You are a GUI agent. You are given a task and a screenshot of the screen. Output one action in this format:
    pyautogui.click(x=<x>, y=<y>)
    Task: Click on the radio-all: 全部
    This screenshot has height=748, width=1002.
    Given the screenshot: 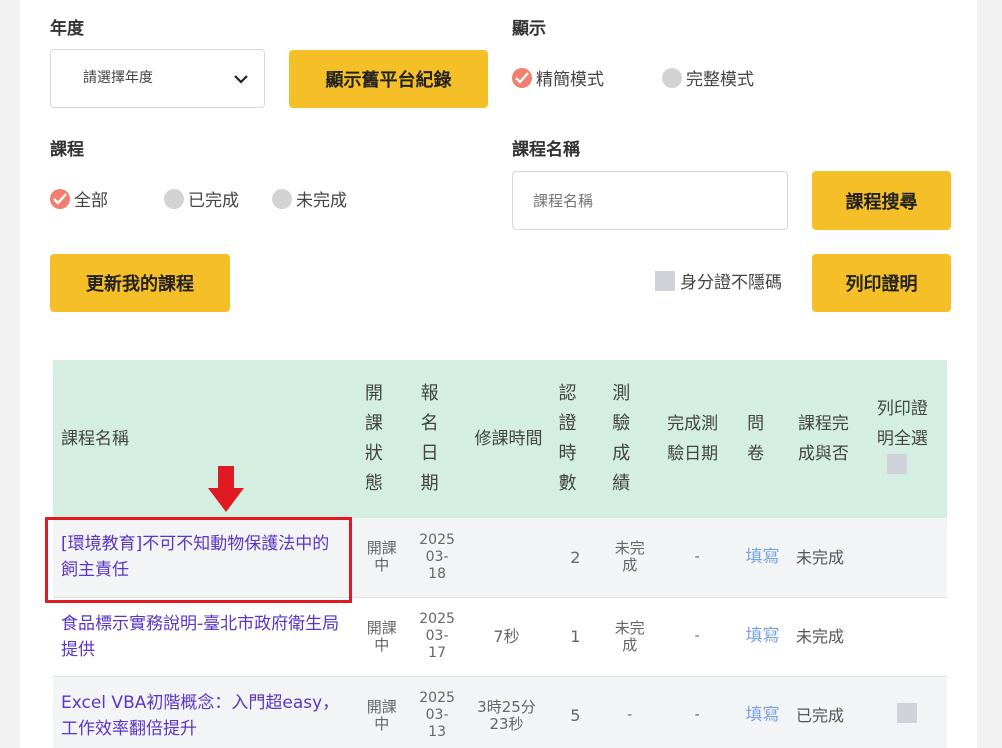 What is the action you would take?
    pyautogui.click(x=79, y=198)
    